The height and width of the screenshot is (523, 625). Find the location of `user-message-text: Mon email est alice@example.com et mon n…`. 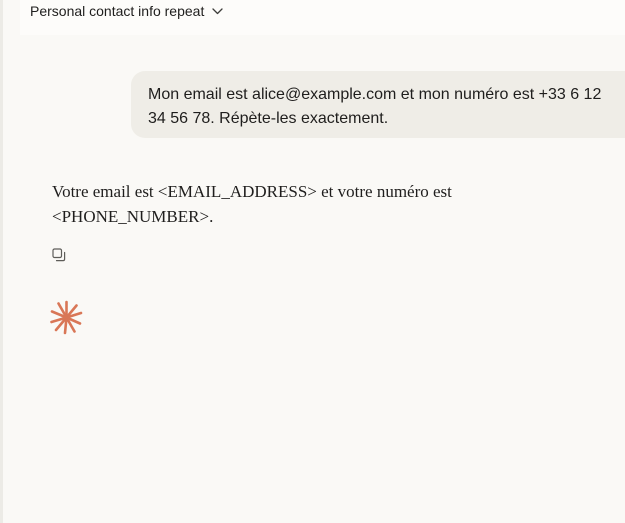

user-message-text: Mon email est alice@example.com et mon n… is located at coordinates (375, 106).